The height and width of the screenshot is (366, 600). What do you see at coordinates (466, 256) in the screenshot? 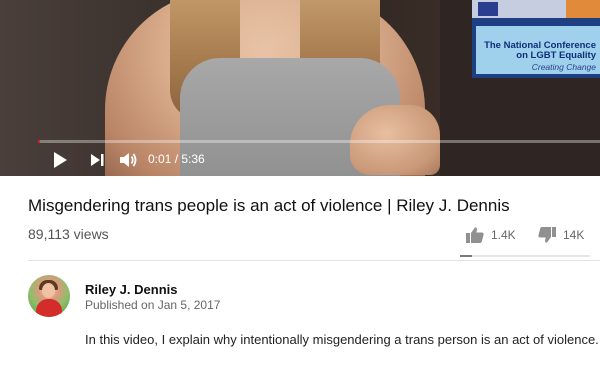
I see `sentiment-fill` at bounding box center [466, 256].